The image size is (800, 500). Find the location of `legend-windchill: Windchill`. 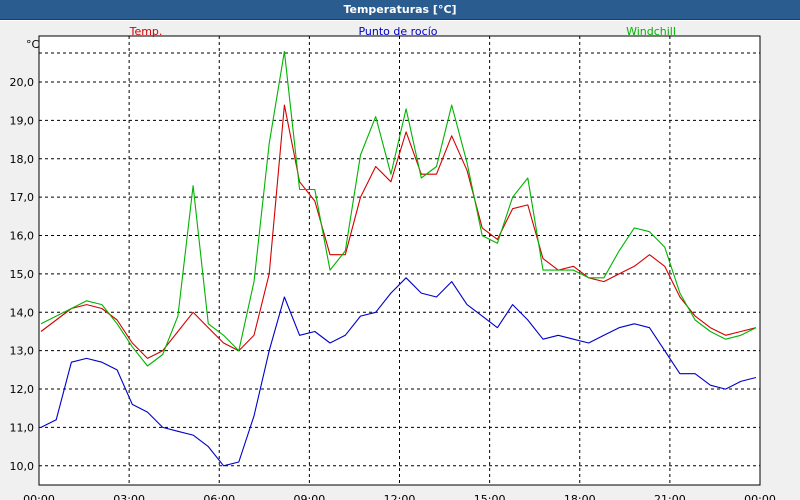

legend-windchill: Windchill is located at coordinates (651, 31).